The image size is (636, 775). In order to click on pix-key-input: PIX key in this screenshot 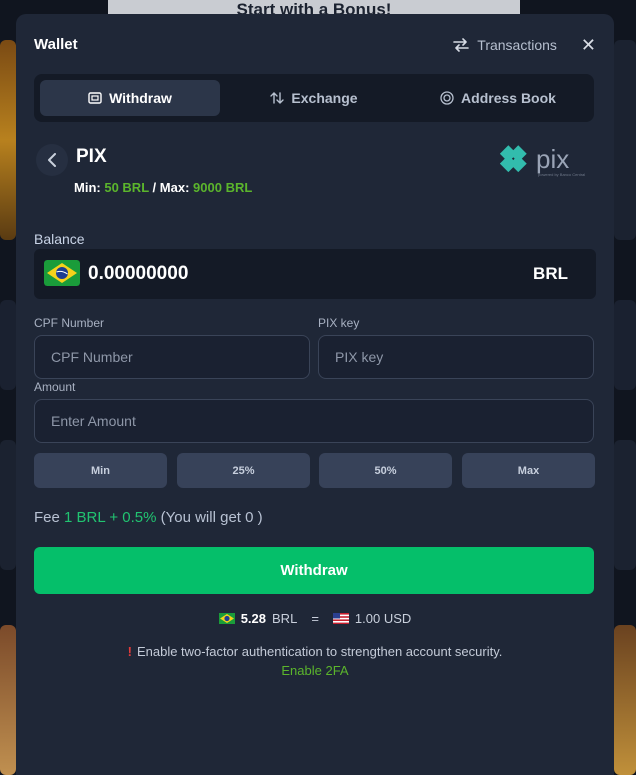, I will do `click(456, 357)`.